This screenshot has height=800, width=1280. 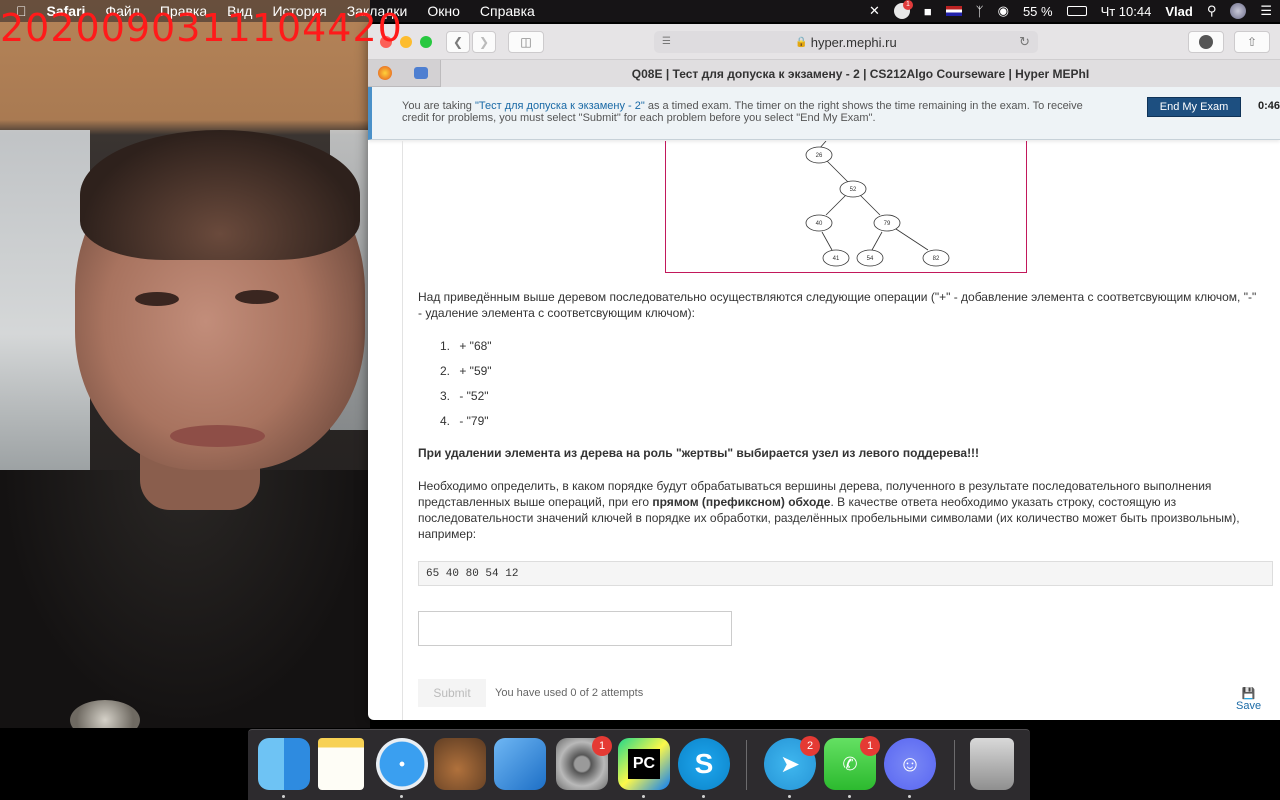 What do you see at coordinates (474, 421) in the screenshot?
I see `operation-text: - "79"` at bounding box center [474, 421].